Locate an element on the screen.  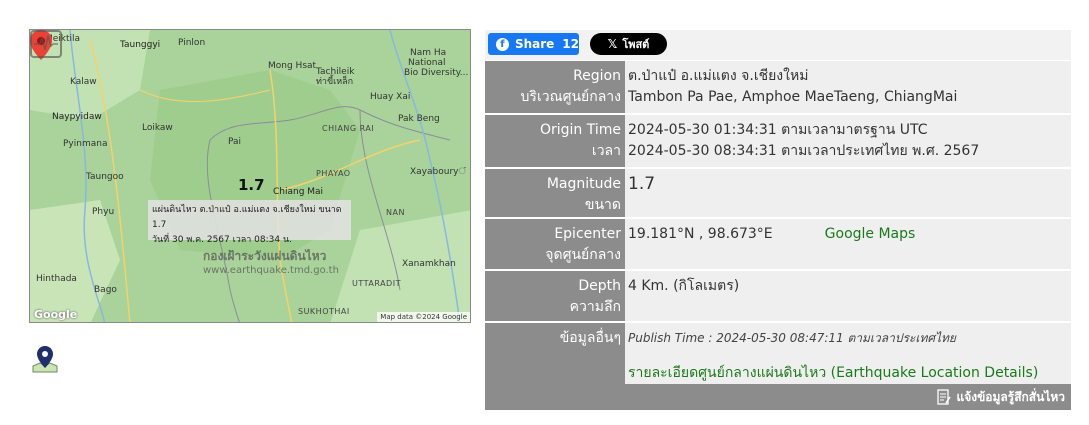
row-depth: Depth ความลึก 4 Km. (กิโลเมตร) is located at coordinates (778, 297).